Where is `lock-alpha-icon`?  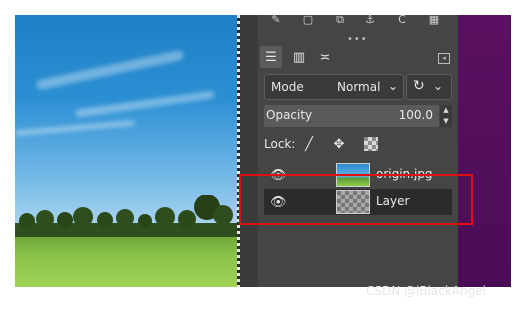 lock-alpha-icon is located at coordinates (371, 144).